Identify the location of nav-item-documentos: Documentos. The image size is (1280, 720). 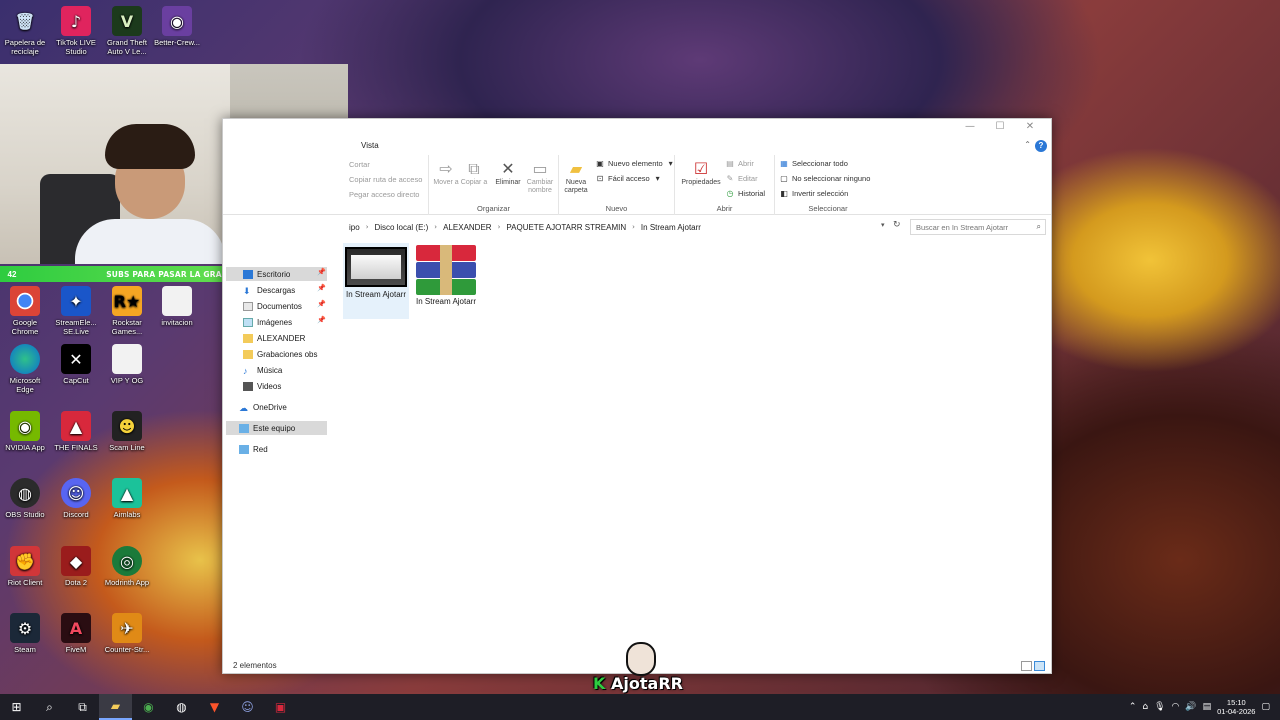
(272, 306).